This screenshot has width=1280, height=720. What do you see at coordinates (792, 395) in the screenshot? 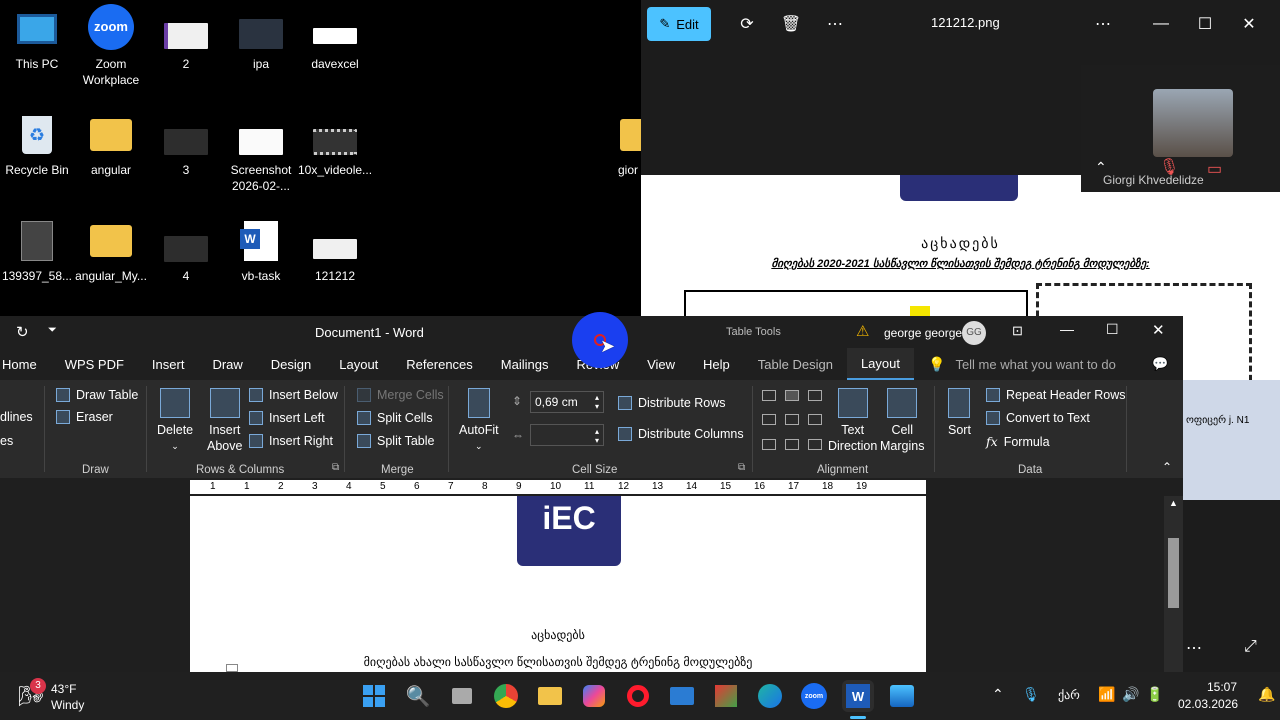
I see `align-top-center-icon` at bounding box center [792, 395].